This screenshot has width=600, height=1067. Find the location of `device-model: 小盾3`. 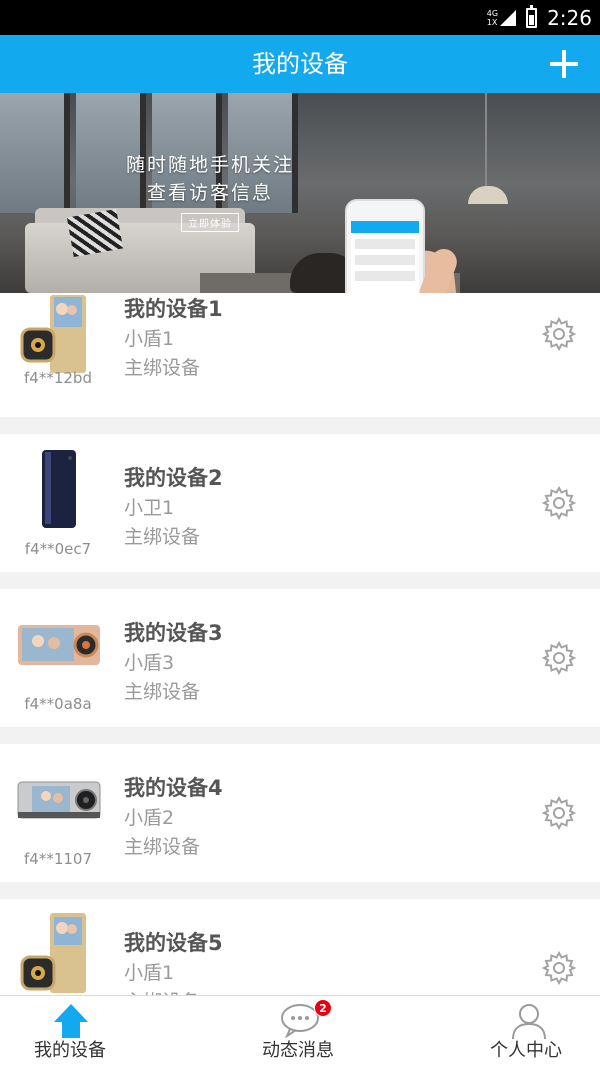

device-model: 小盾3 is located at coordinates (149, 663).